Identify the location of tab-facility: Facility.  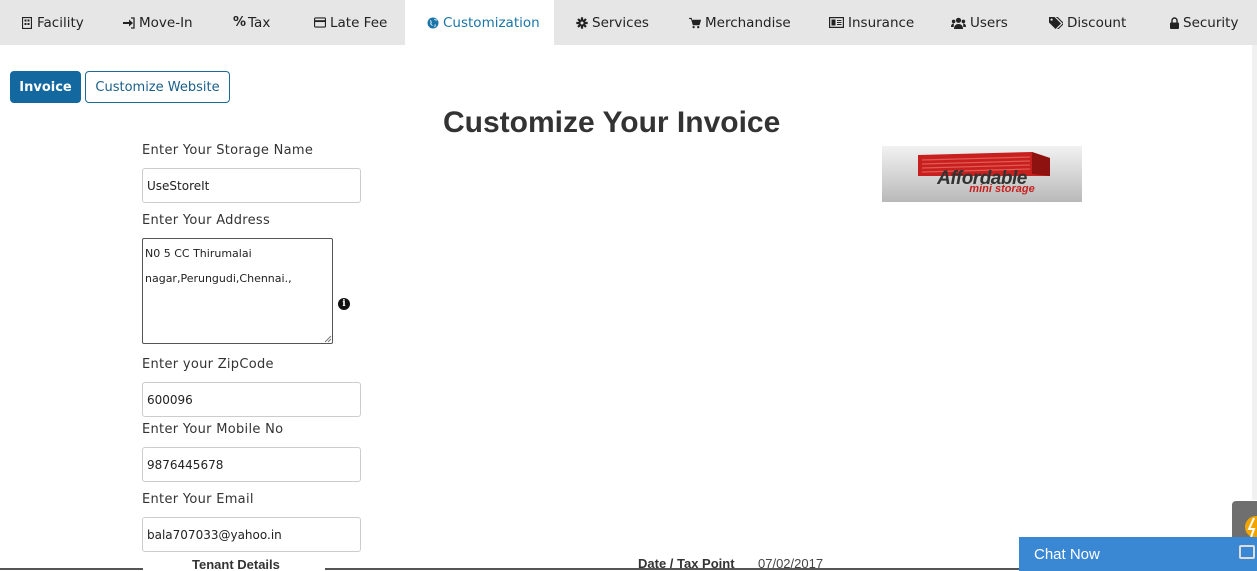
(50, 22).